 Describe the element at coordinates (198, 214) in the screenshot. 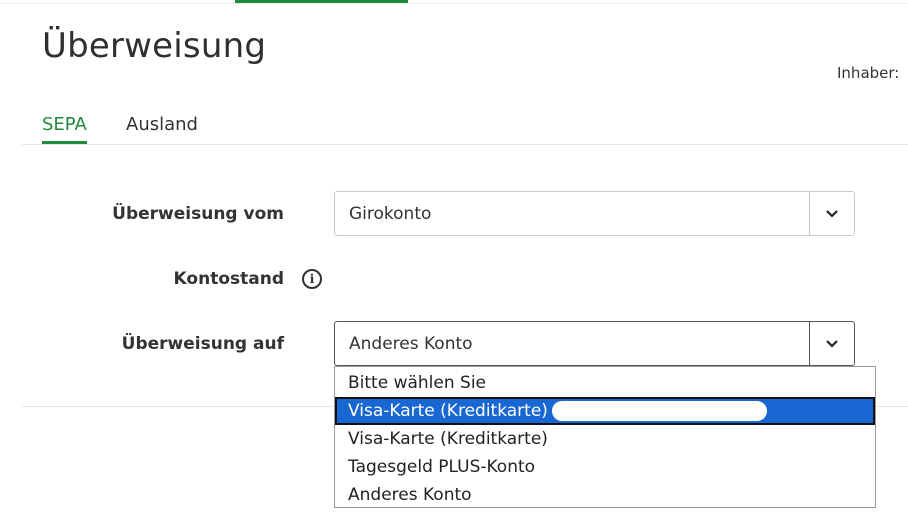

I see `from-account-label: Überweisung vom` at that location.